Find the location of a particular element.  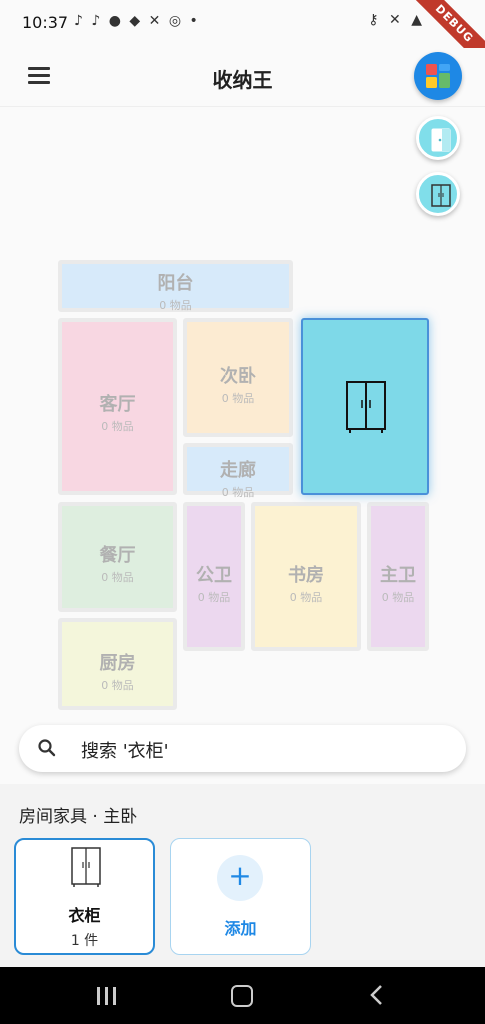

room-name: 餐厅 is located at coordinates (117, 555).